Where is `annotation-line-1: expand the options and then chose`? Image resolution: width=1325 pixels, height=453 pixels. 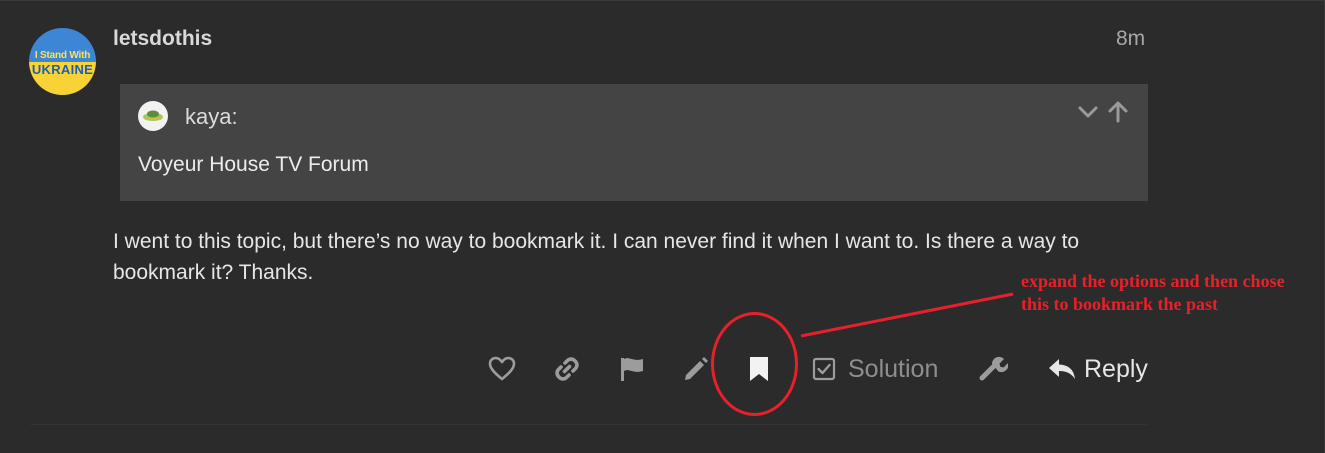 annotation-line-1: expand the options and then chose is located at coordinates (1153, 281).